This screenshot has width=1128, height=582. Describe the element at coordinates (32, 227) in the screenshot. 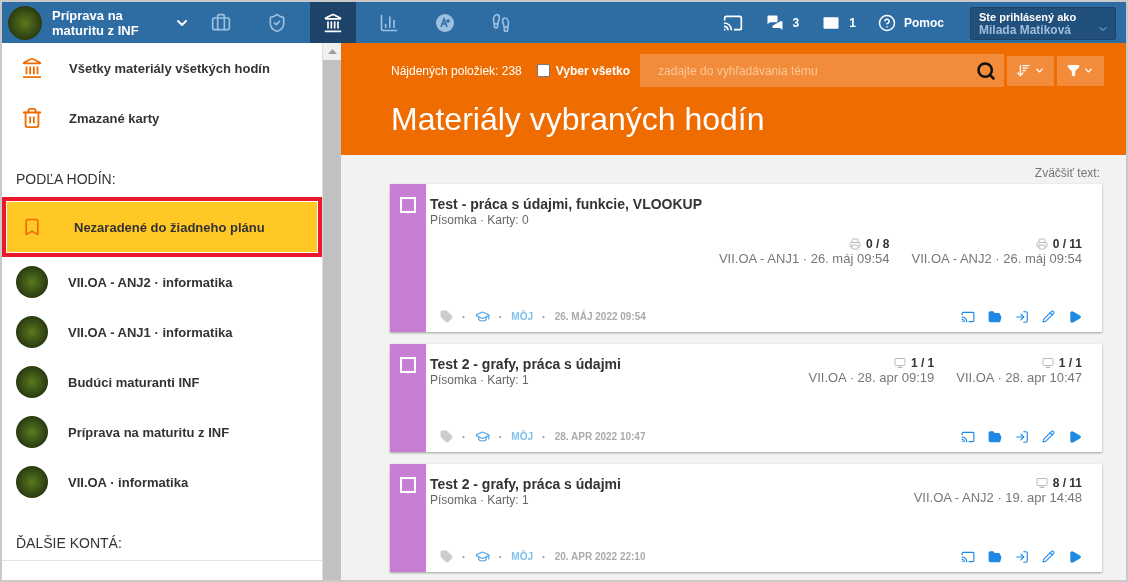

I see `bookmark-icon` at that location.